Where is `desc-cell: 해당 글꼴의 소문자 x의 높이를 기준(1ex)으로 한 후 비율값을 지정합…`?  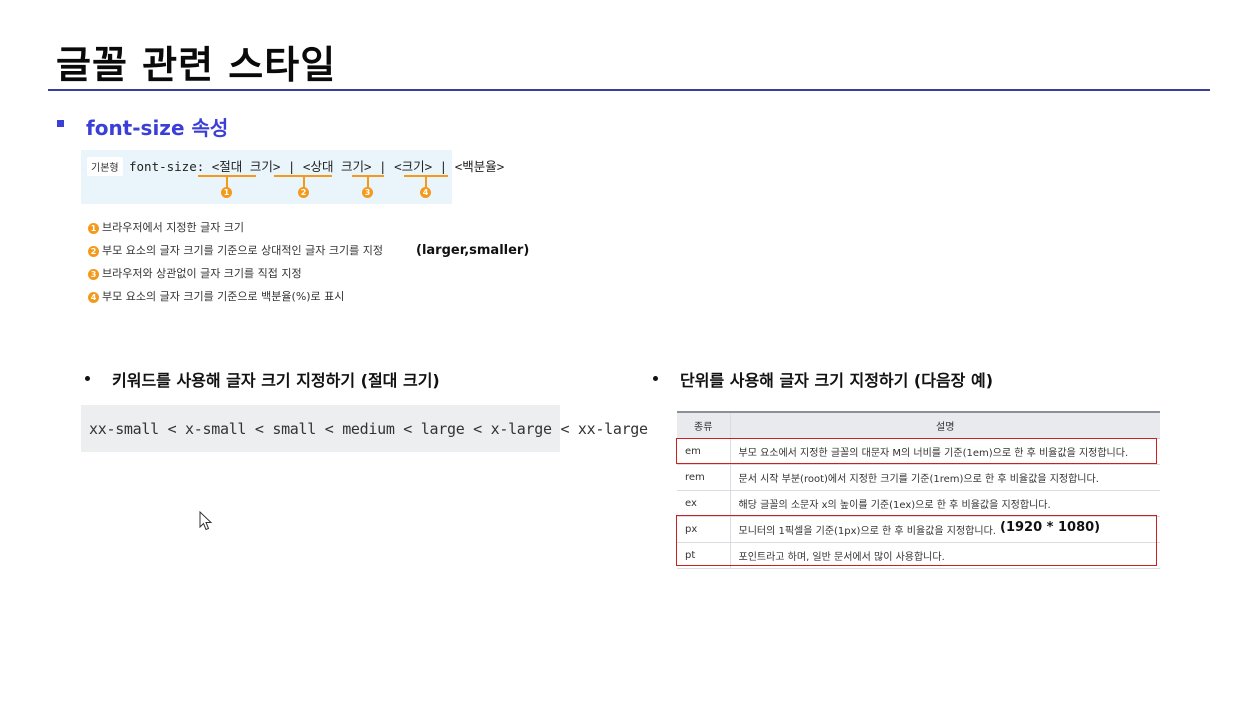
desc-cell: 해당 글꼴의 소문자 x의 높이를 기준(1ex)으로 한 후 비율값을 지정합… is located at coordinates (945, 503).